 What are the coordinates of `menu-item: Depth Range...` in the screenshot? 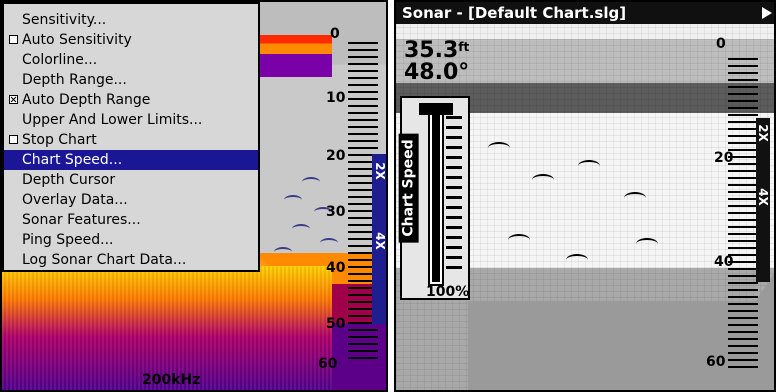 It's located at (131, 80).